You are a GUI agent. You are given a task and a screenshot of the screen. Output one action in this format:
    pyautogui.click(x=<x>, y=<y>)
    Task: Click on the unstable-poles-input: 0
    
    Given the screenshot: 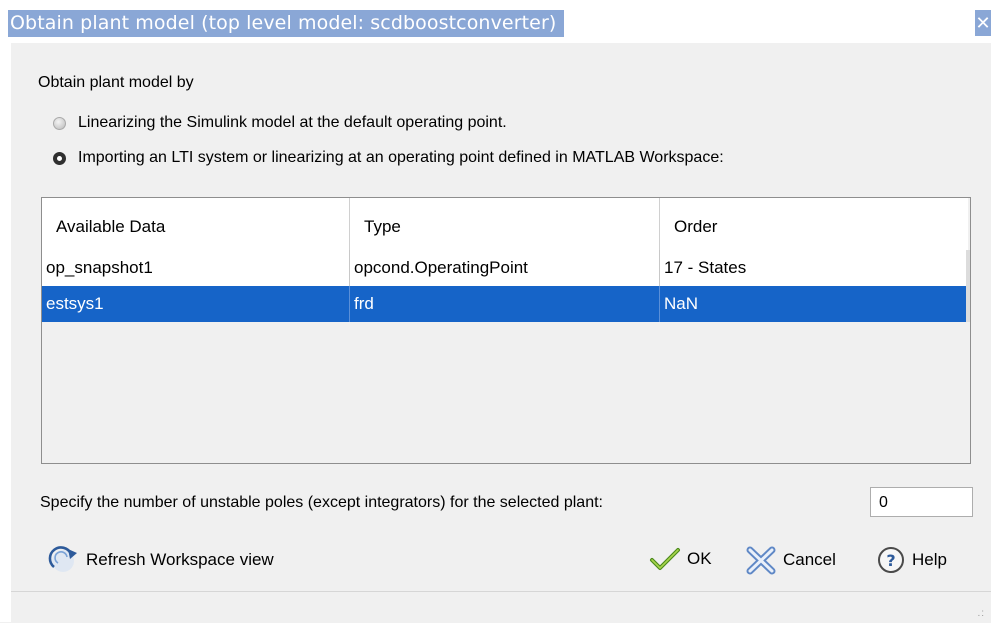 What is the action you would take?
    pyautogui.click(x=921, y=502)
    